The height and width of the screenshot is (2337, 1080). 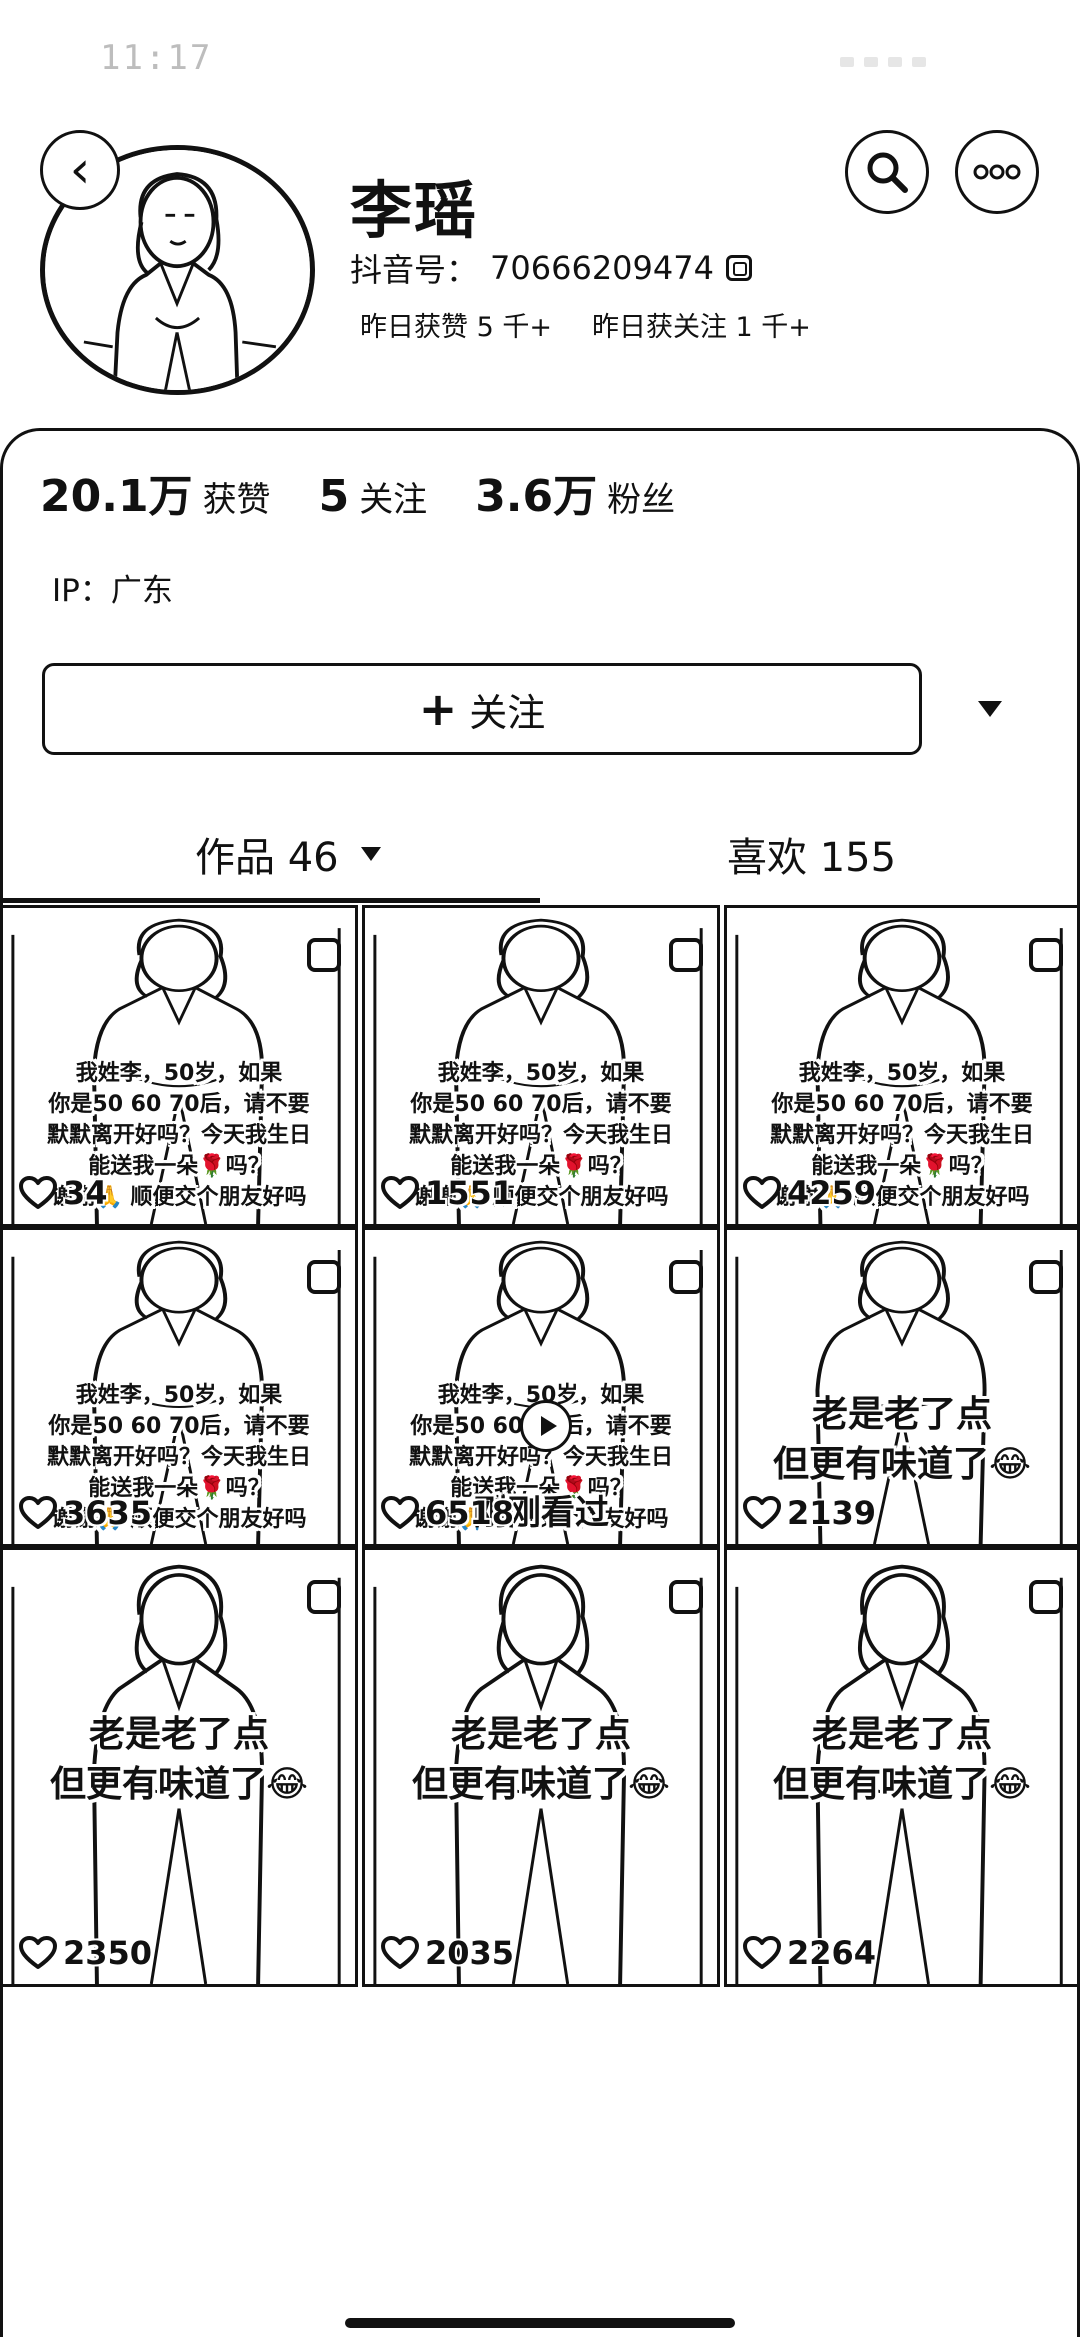 I want to click on video-tile: 老是老了点但更有味道了😂 2350, so click(x=179, y=1767).